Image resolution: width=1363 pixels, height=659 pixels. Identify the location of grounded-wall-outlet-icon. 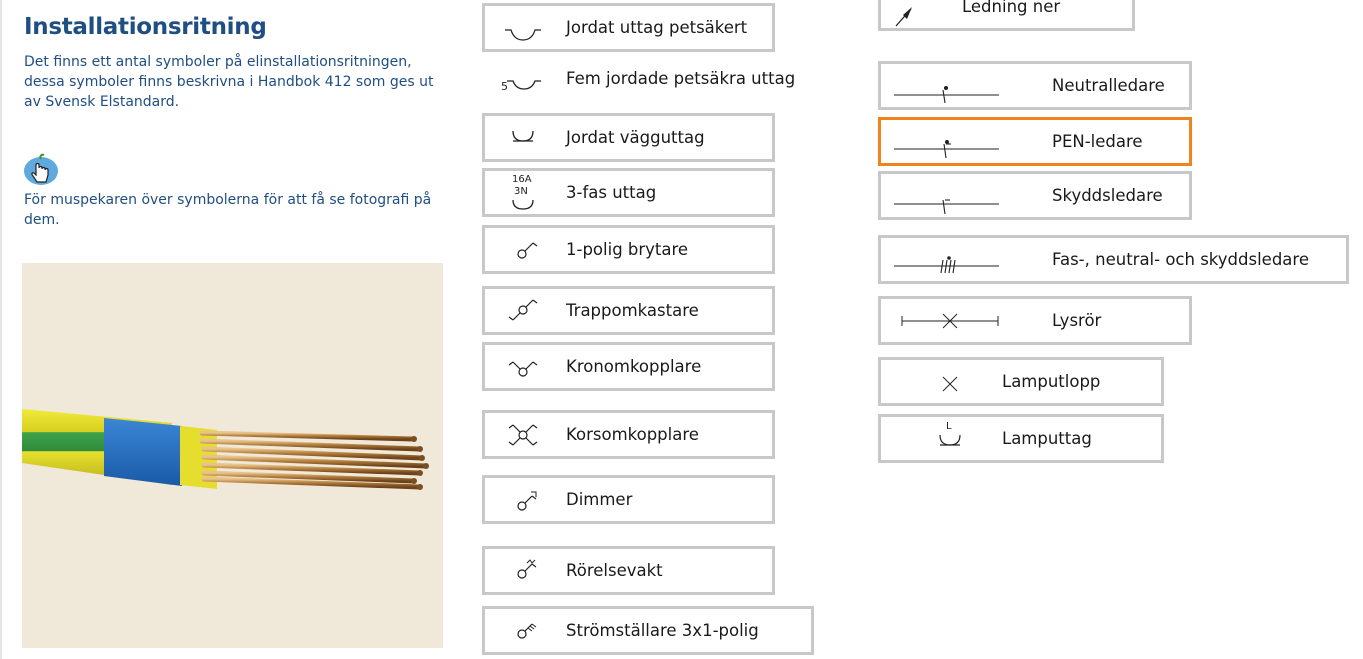
(523, 136).